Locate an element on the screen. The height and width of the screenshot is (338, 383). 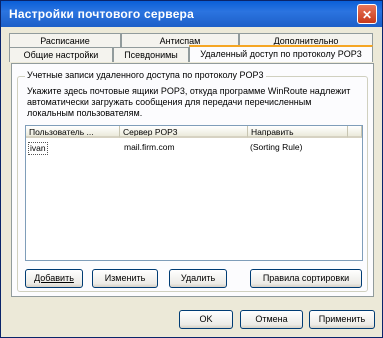
sorting-rules-button-label: Правила сортировки is located at coordinates (306, 278).